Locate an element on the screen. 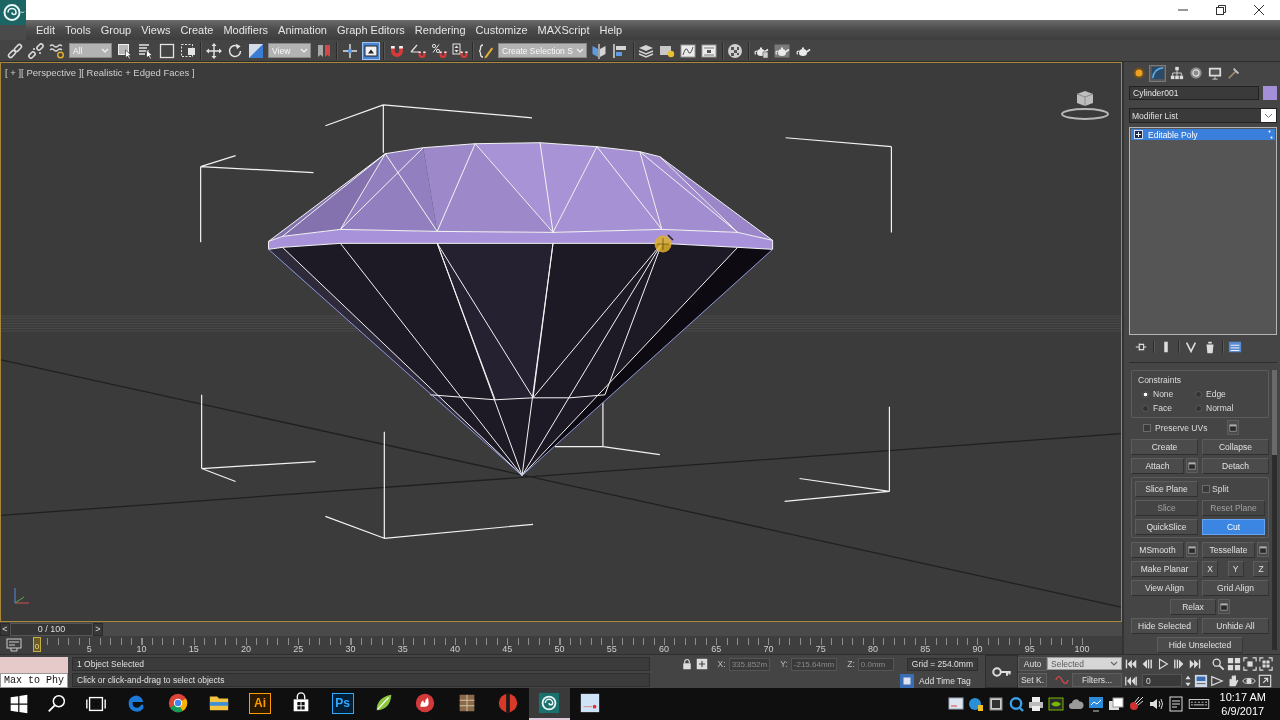 The image size is (1280, 720). crosshair-icon is located at coordinates (349, 50).